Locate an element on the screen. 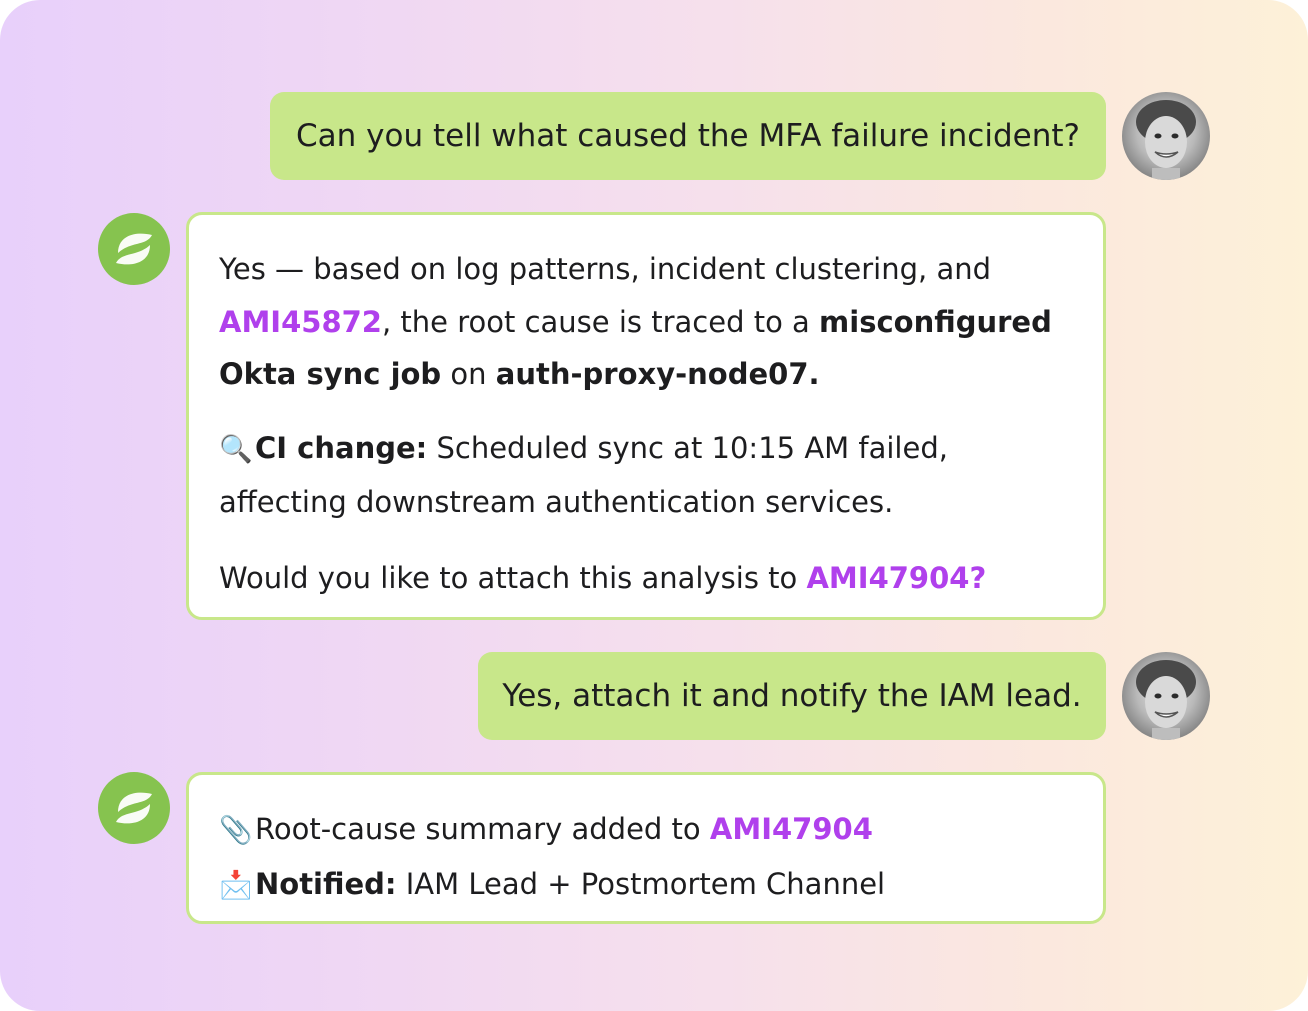  bot-line-notified: 📩Notified: IAM Lead + Postmortem Channel is located at coordinates (646, 885).